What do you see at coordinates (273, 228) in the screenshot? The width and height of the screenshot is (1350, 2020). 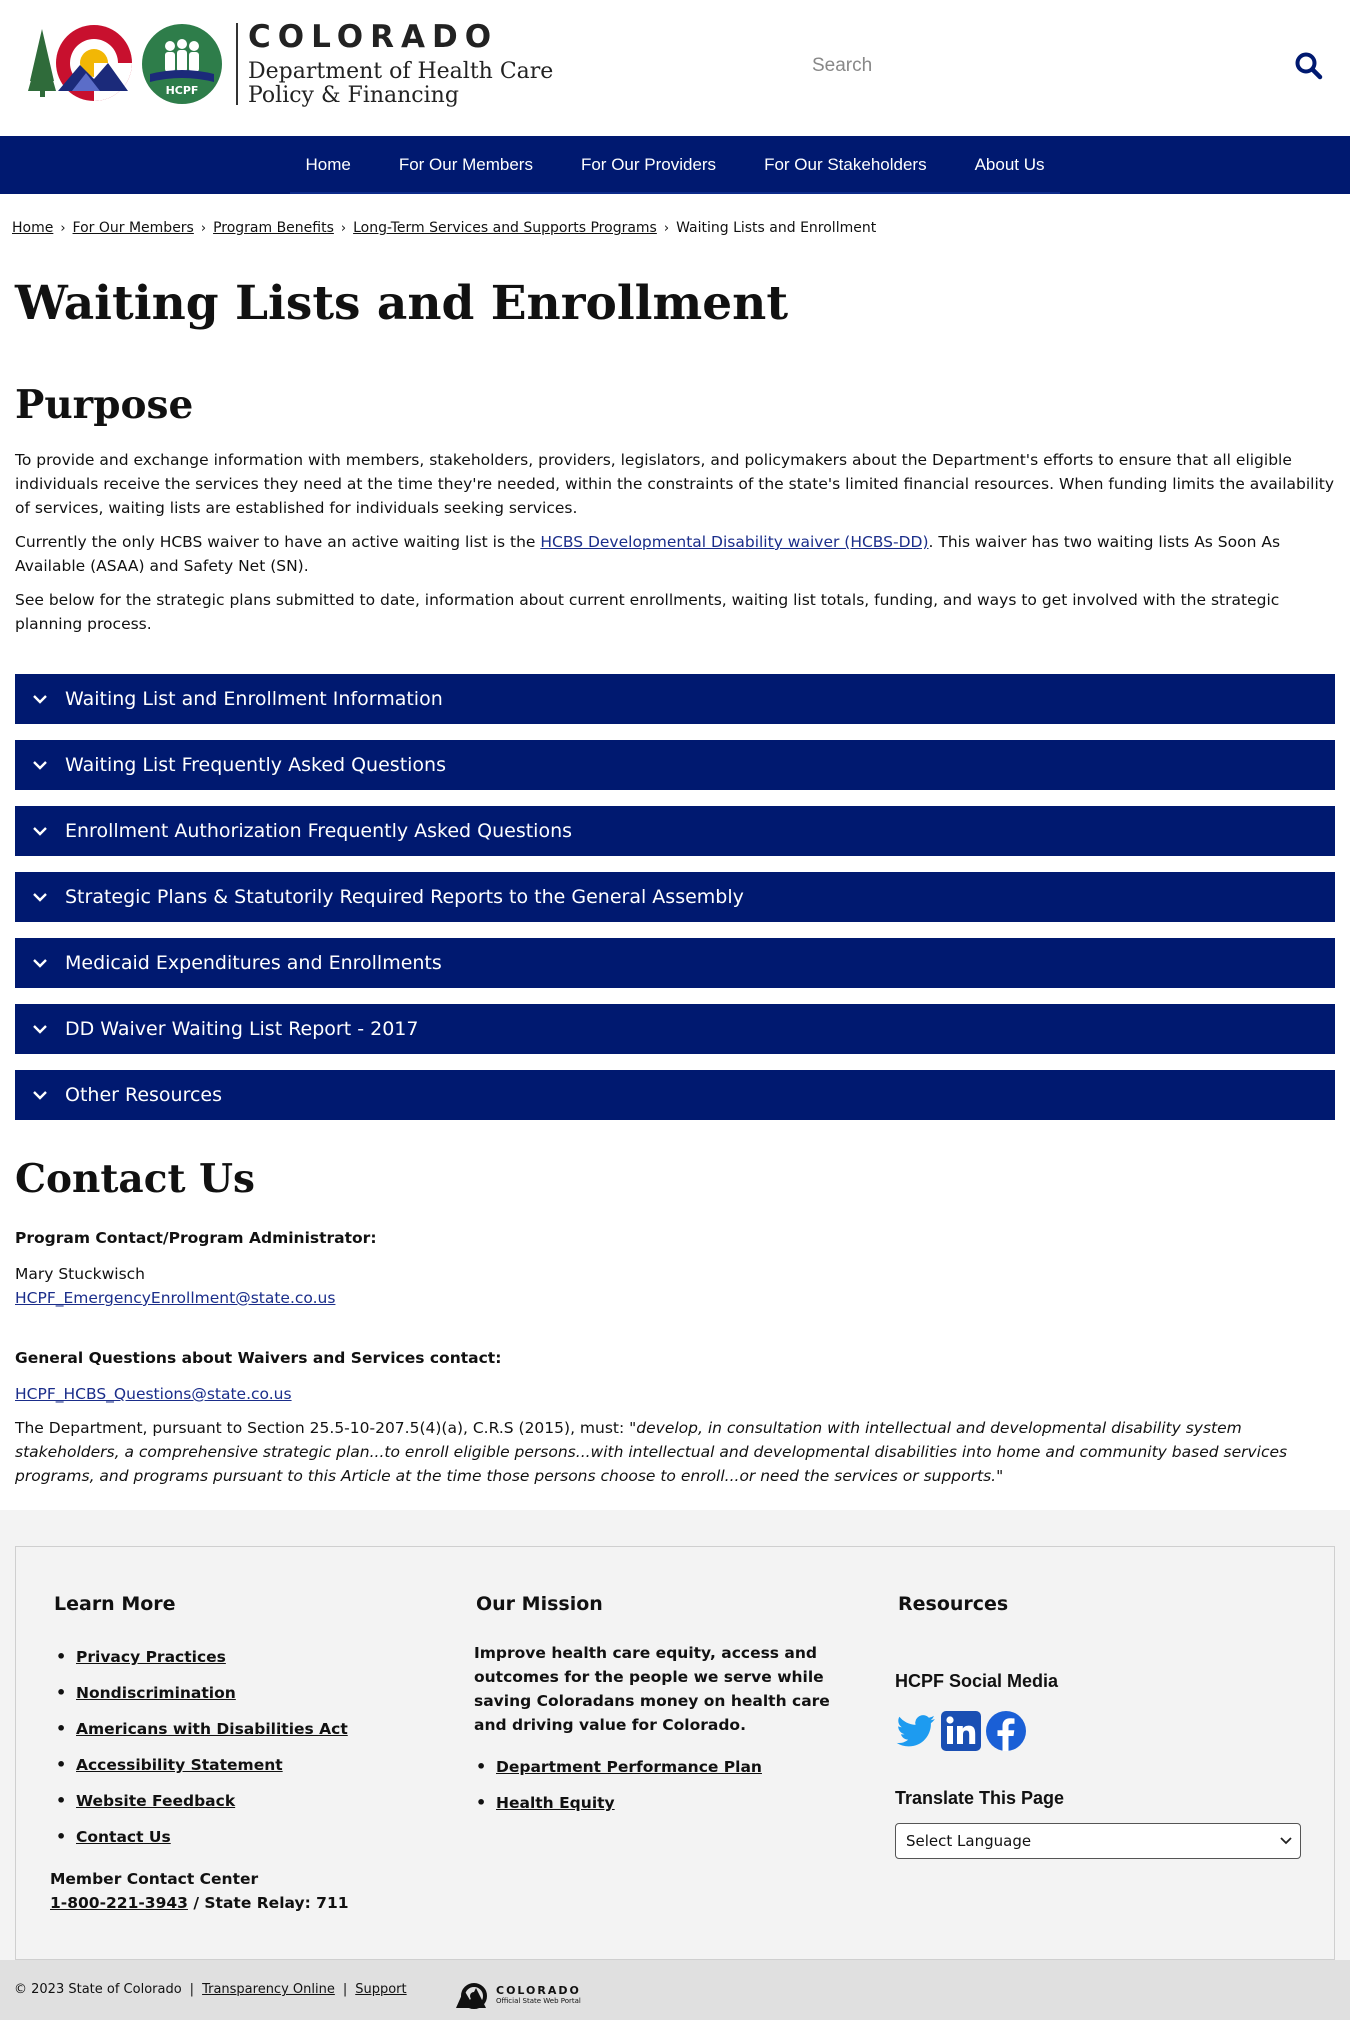 I see `breadcrumb-program-benefits: Program Benefits` at bounding box center [273, 228].